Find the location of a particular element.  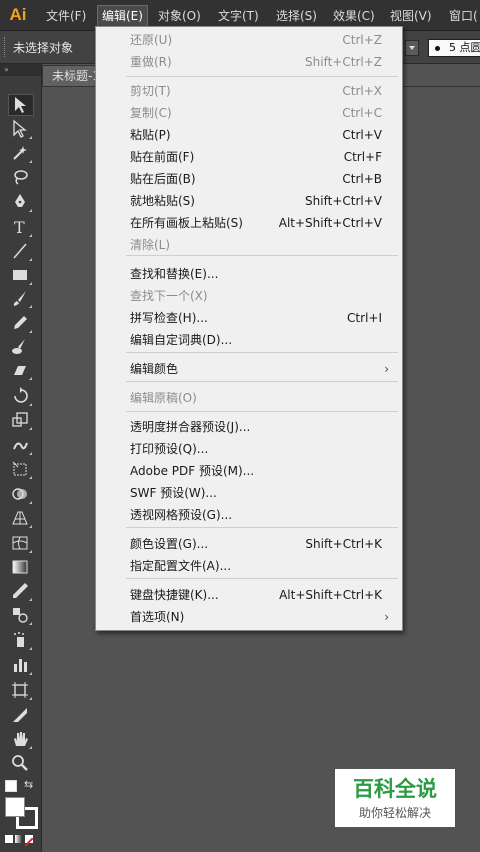

artboard-icon is located at coordinates (20, 690).